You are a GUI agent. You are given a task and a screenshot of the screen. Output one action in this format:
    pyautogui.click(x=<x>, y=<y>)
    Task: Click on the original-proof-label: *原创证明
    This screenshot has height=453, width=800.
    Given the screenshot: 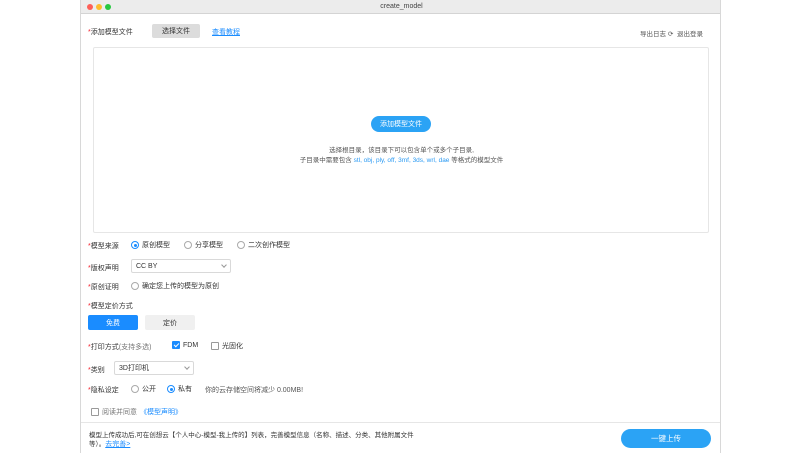 What is the action you would take?
    pyautogui.click(x=103, y=287)
    